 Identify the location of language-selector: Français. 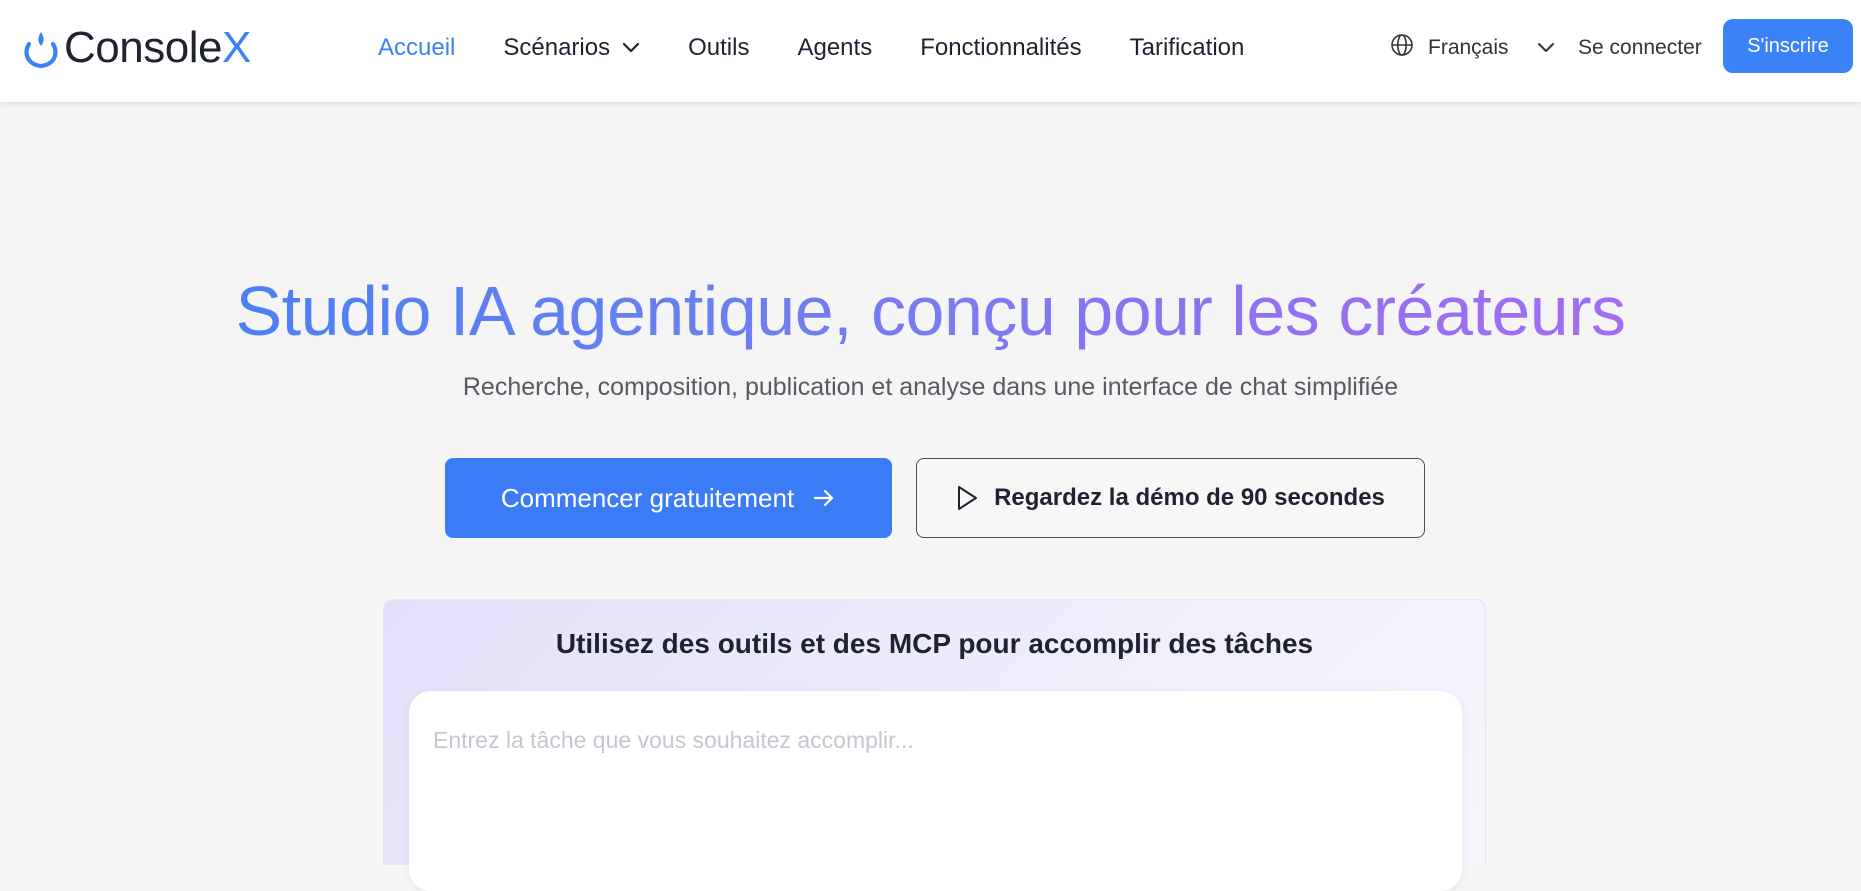
(1472, 48).